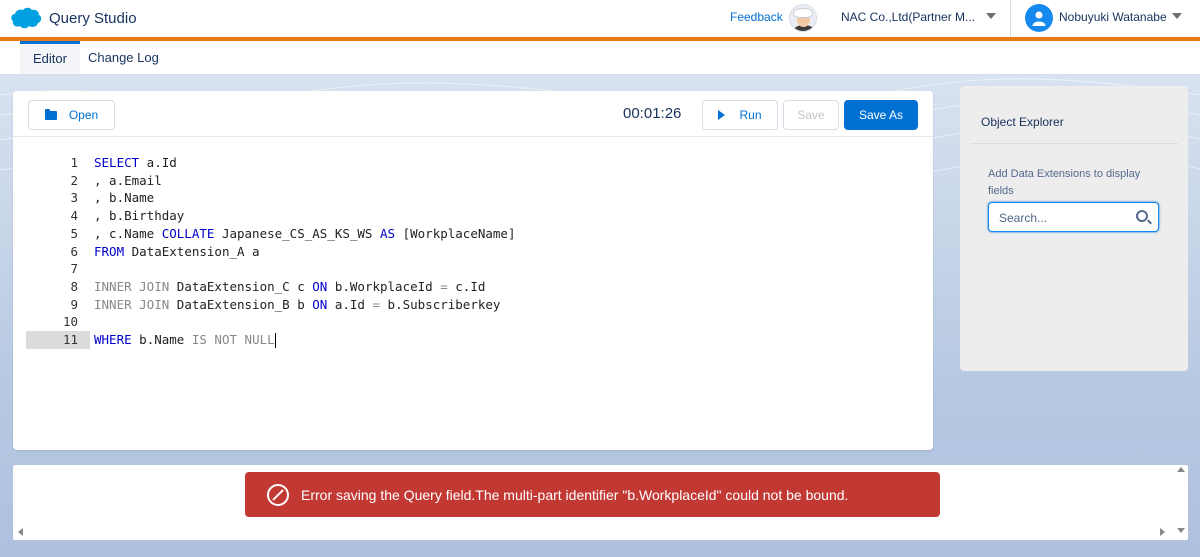 The width and height of the screenshot is (1200, 557). Describe the element at coordinates (74, 233) in the screenshot. I see `line-number: 5` at that location.